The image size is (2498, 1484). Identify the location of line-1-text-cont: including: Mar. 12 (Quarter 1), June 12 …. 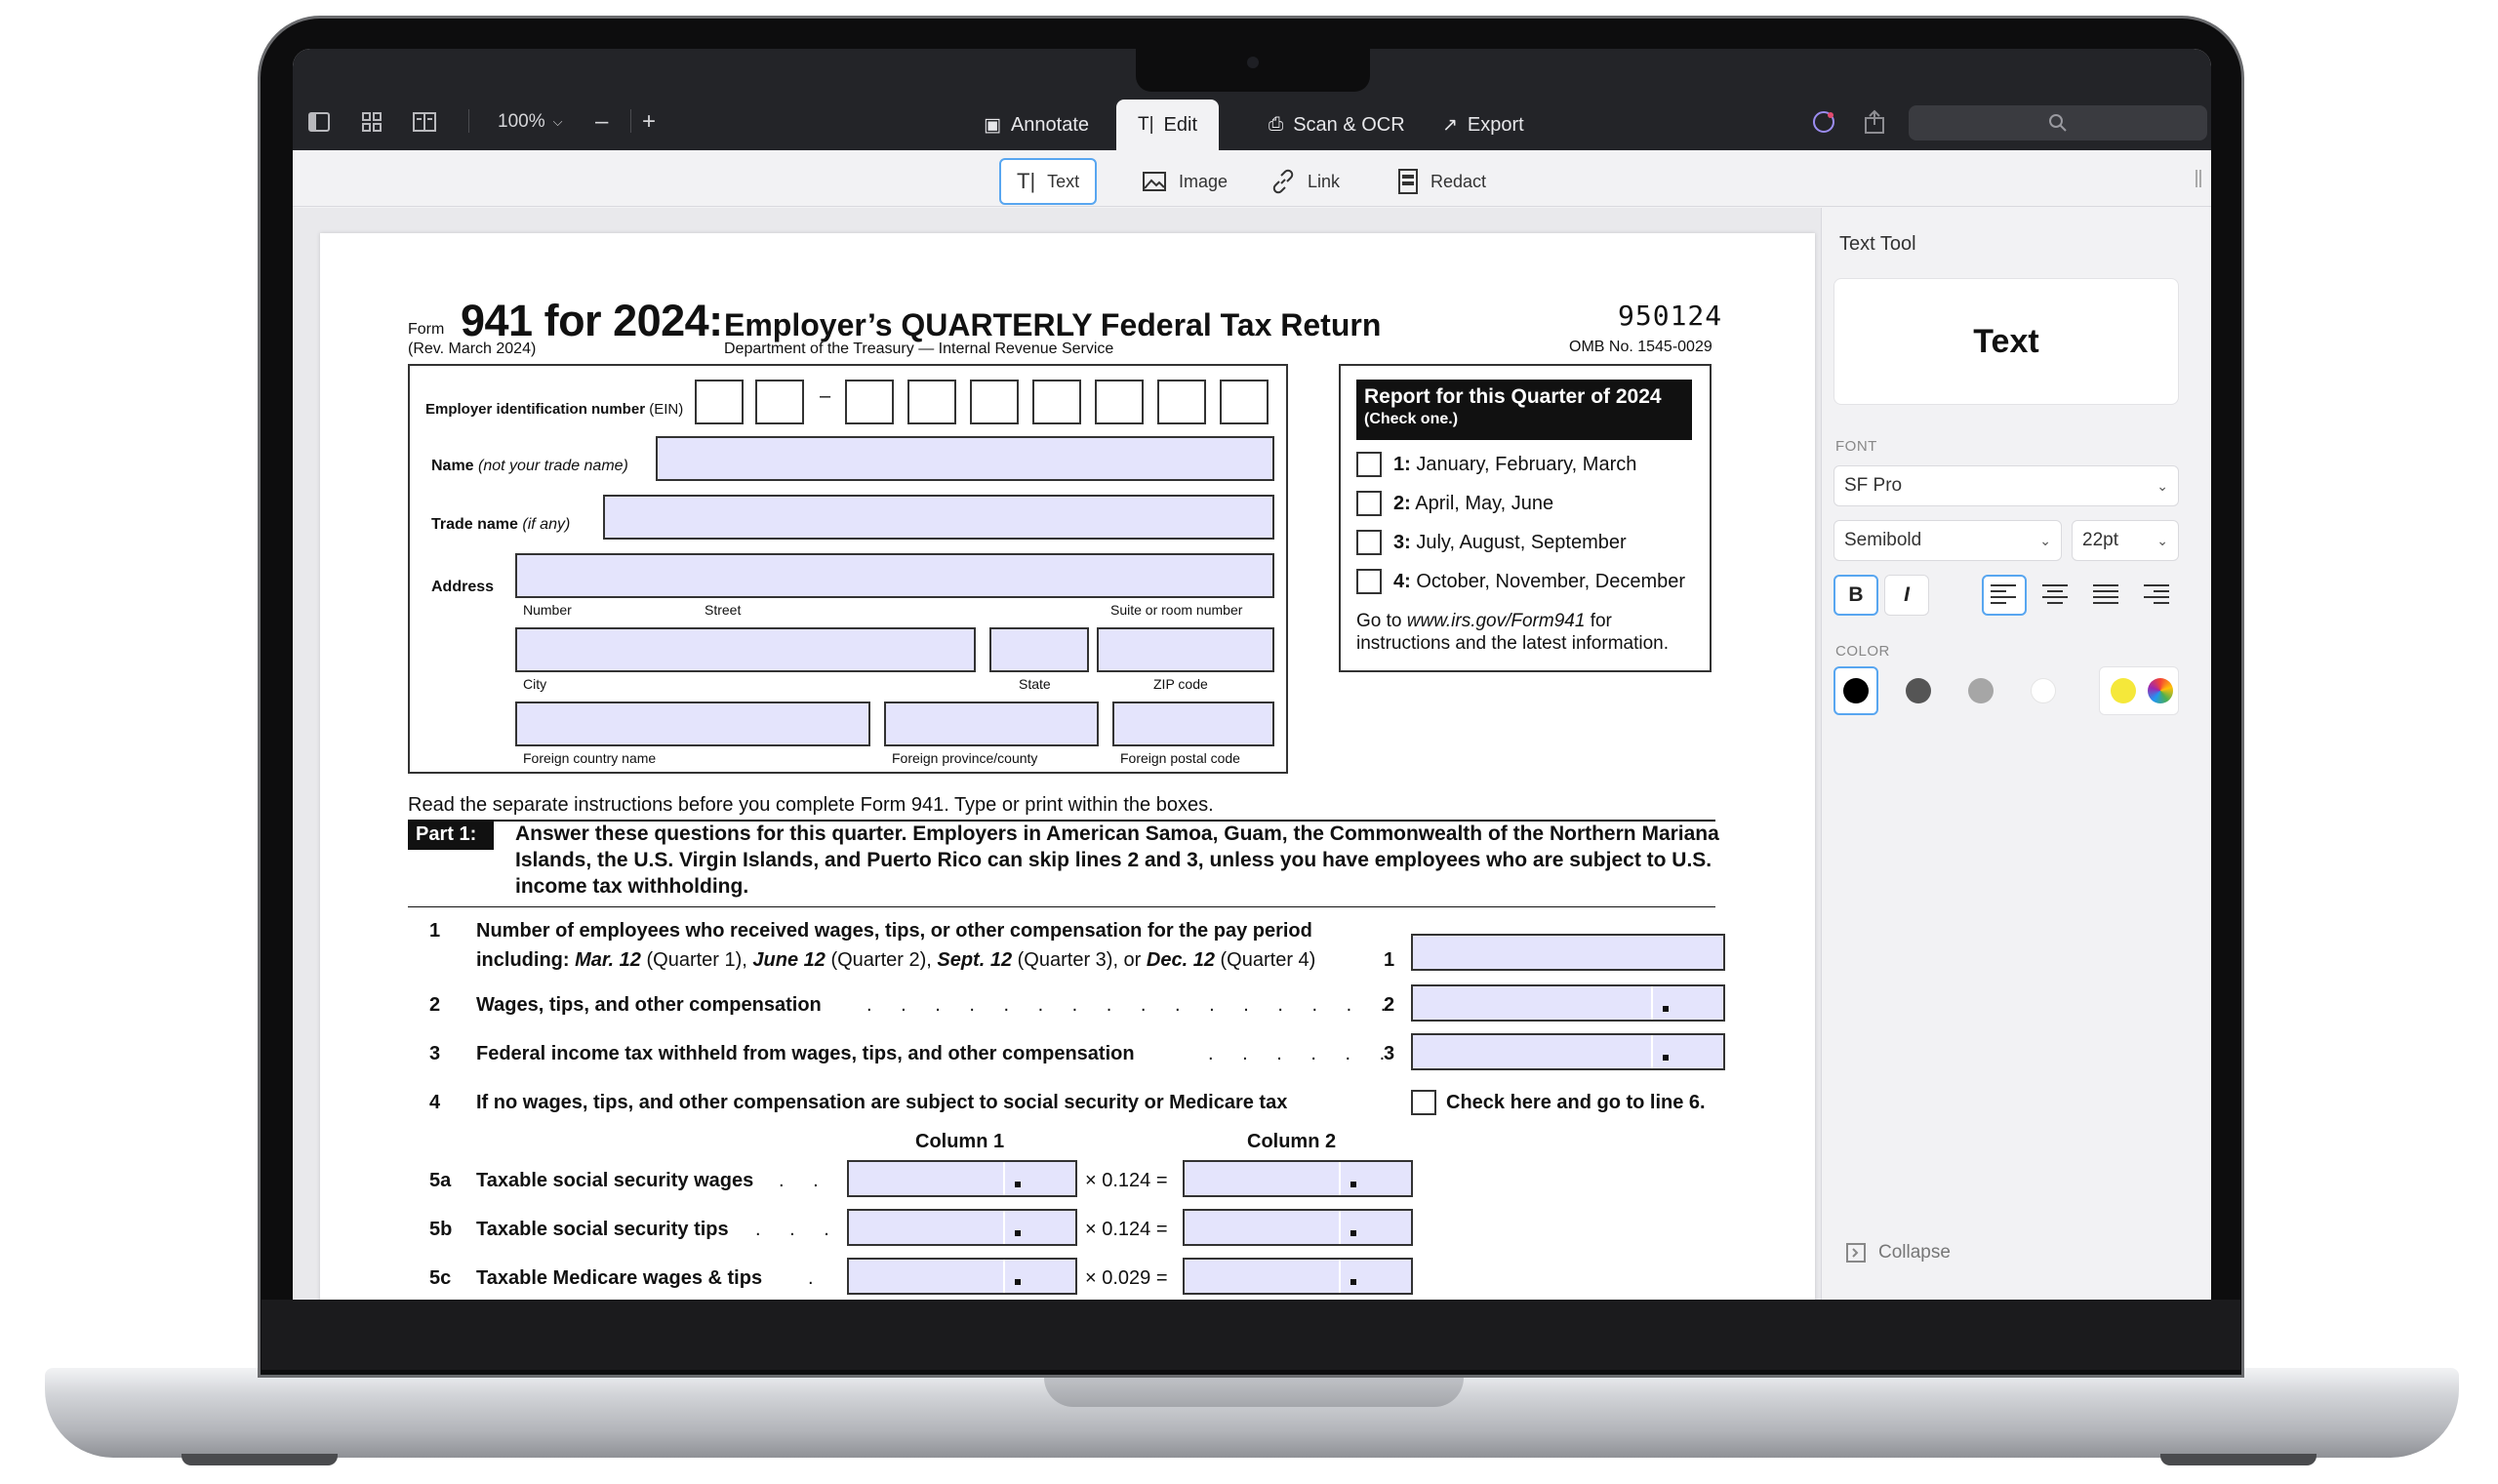
(896, 960).